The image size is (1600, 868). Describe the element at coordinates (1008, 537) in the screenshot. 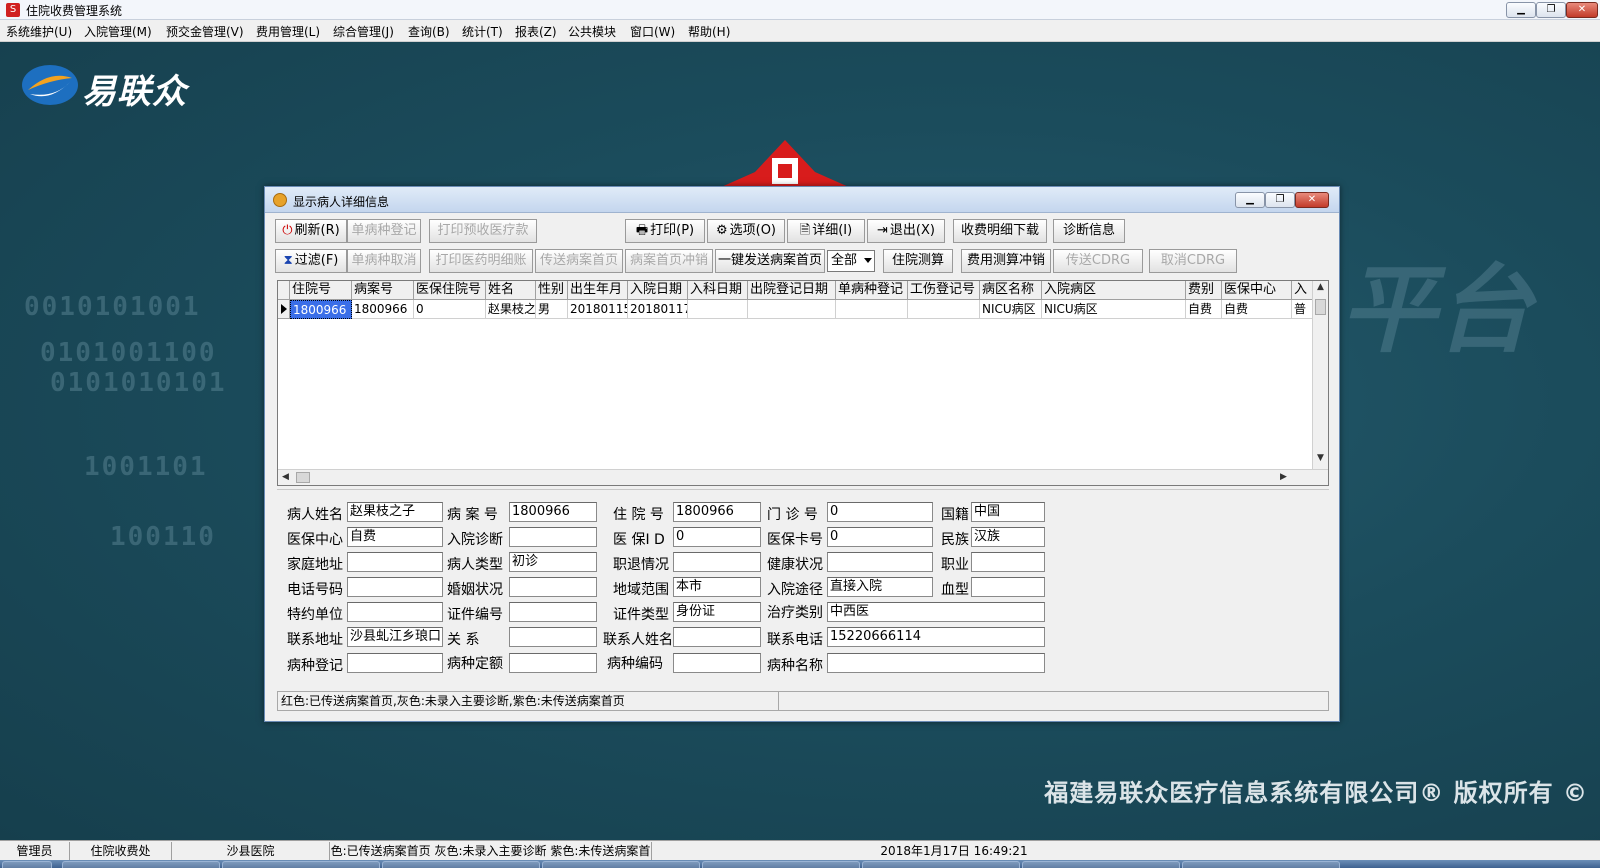

I see `ethnicity-field: 汉族` at that location.